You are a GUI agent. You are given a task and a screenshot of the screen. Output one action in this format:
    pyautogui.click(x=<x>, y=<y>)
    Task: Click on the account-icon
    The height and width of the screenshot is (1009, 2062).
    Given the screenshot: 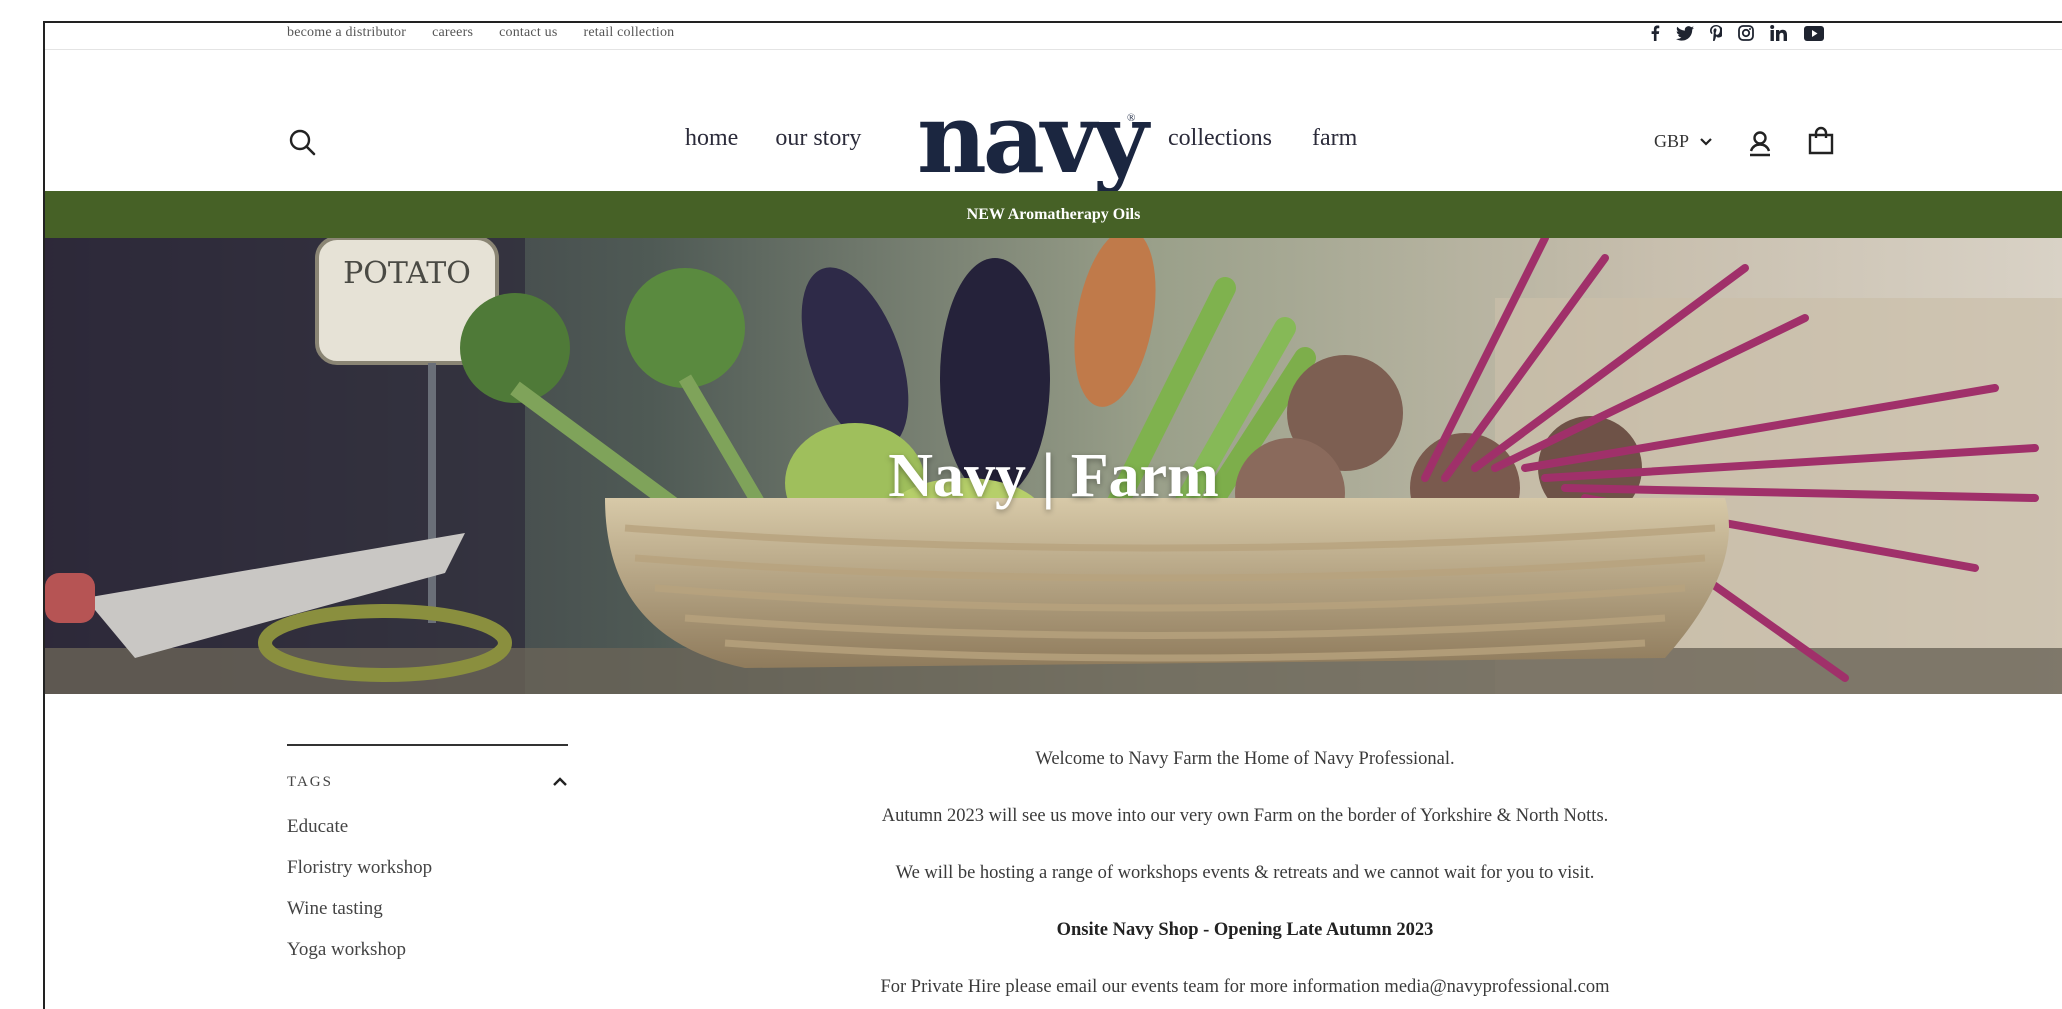 What is the action you would take?
    pyautogui.click(x=1760, y=143)
    